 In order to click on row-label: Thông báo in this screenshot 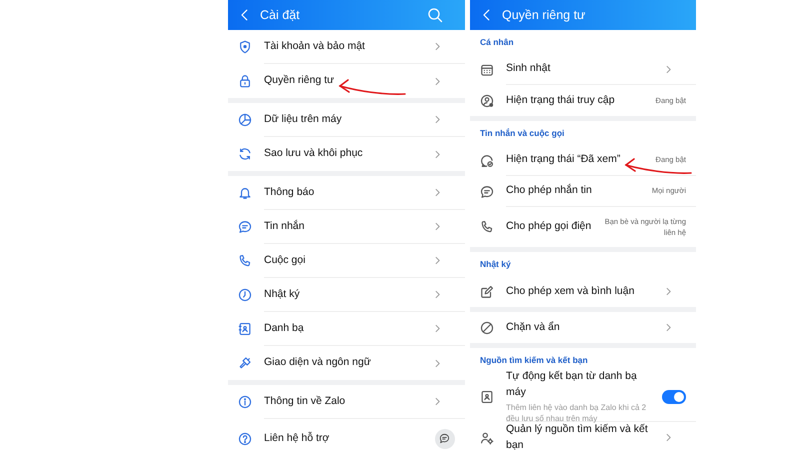, I will do `click(289, 192)`.